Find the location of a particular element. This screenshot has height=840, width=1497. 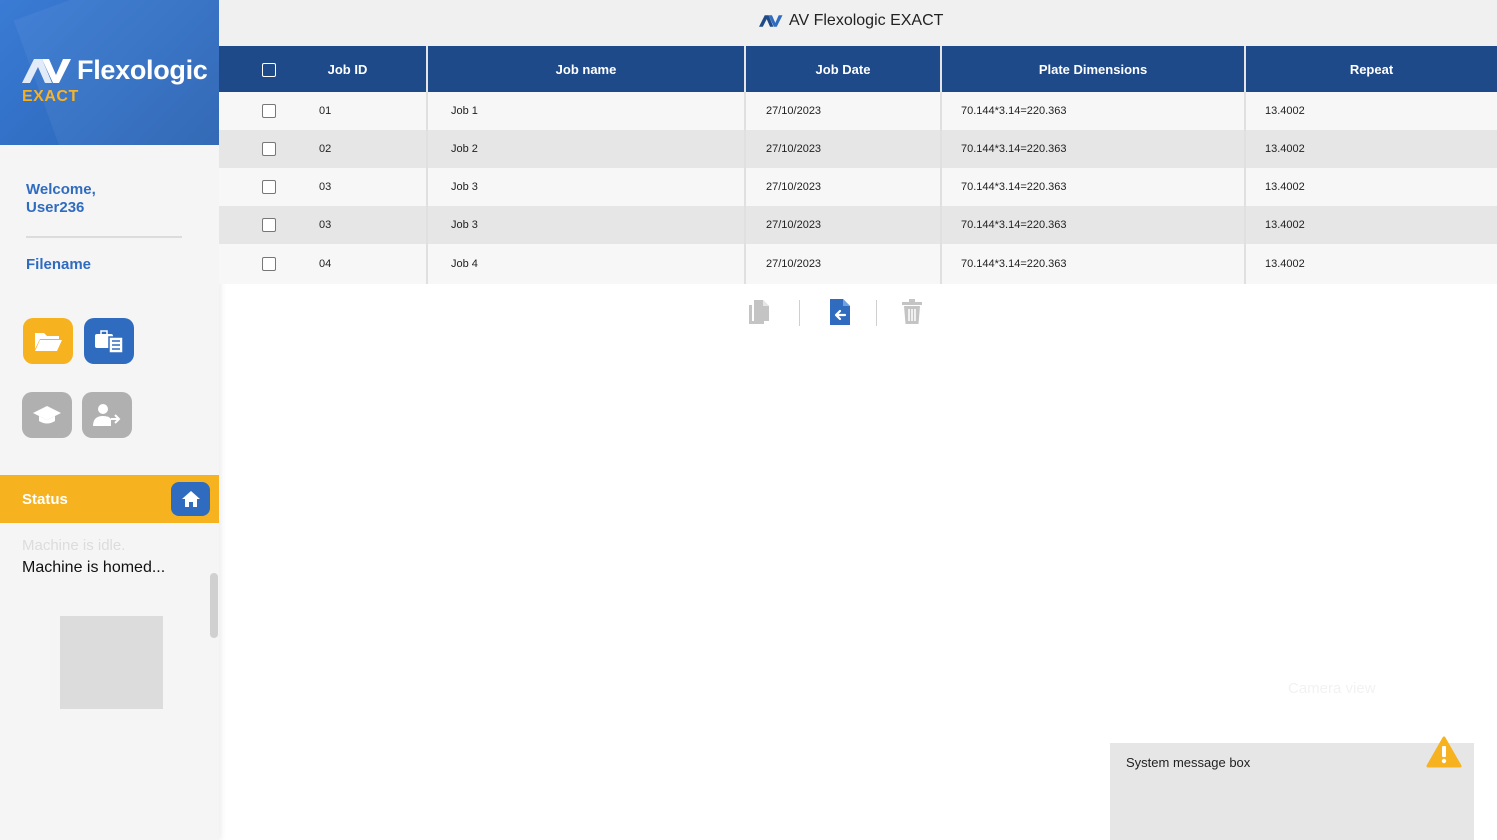

briefcase-list-icon is located at coordinates (109, 342).